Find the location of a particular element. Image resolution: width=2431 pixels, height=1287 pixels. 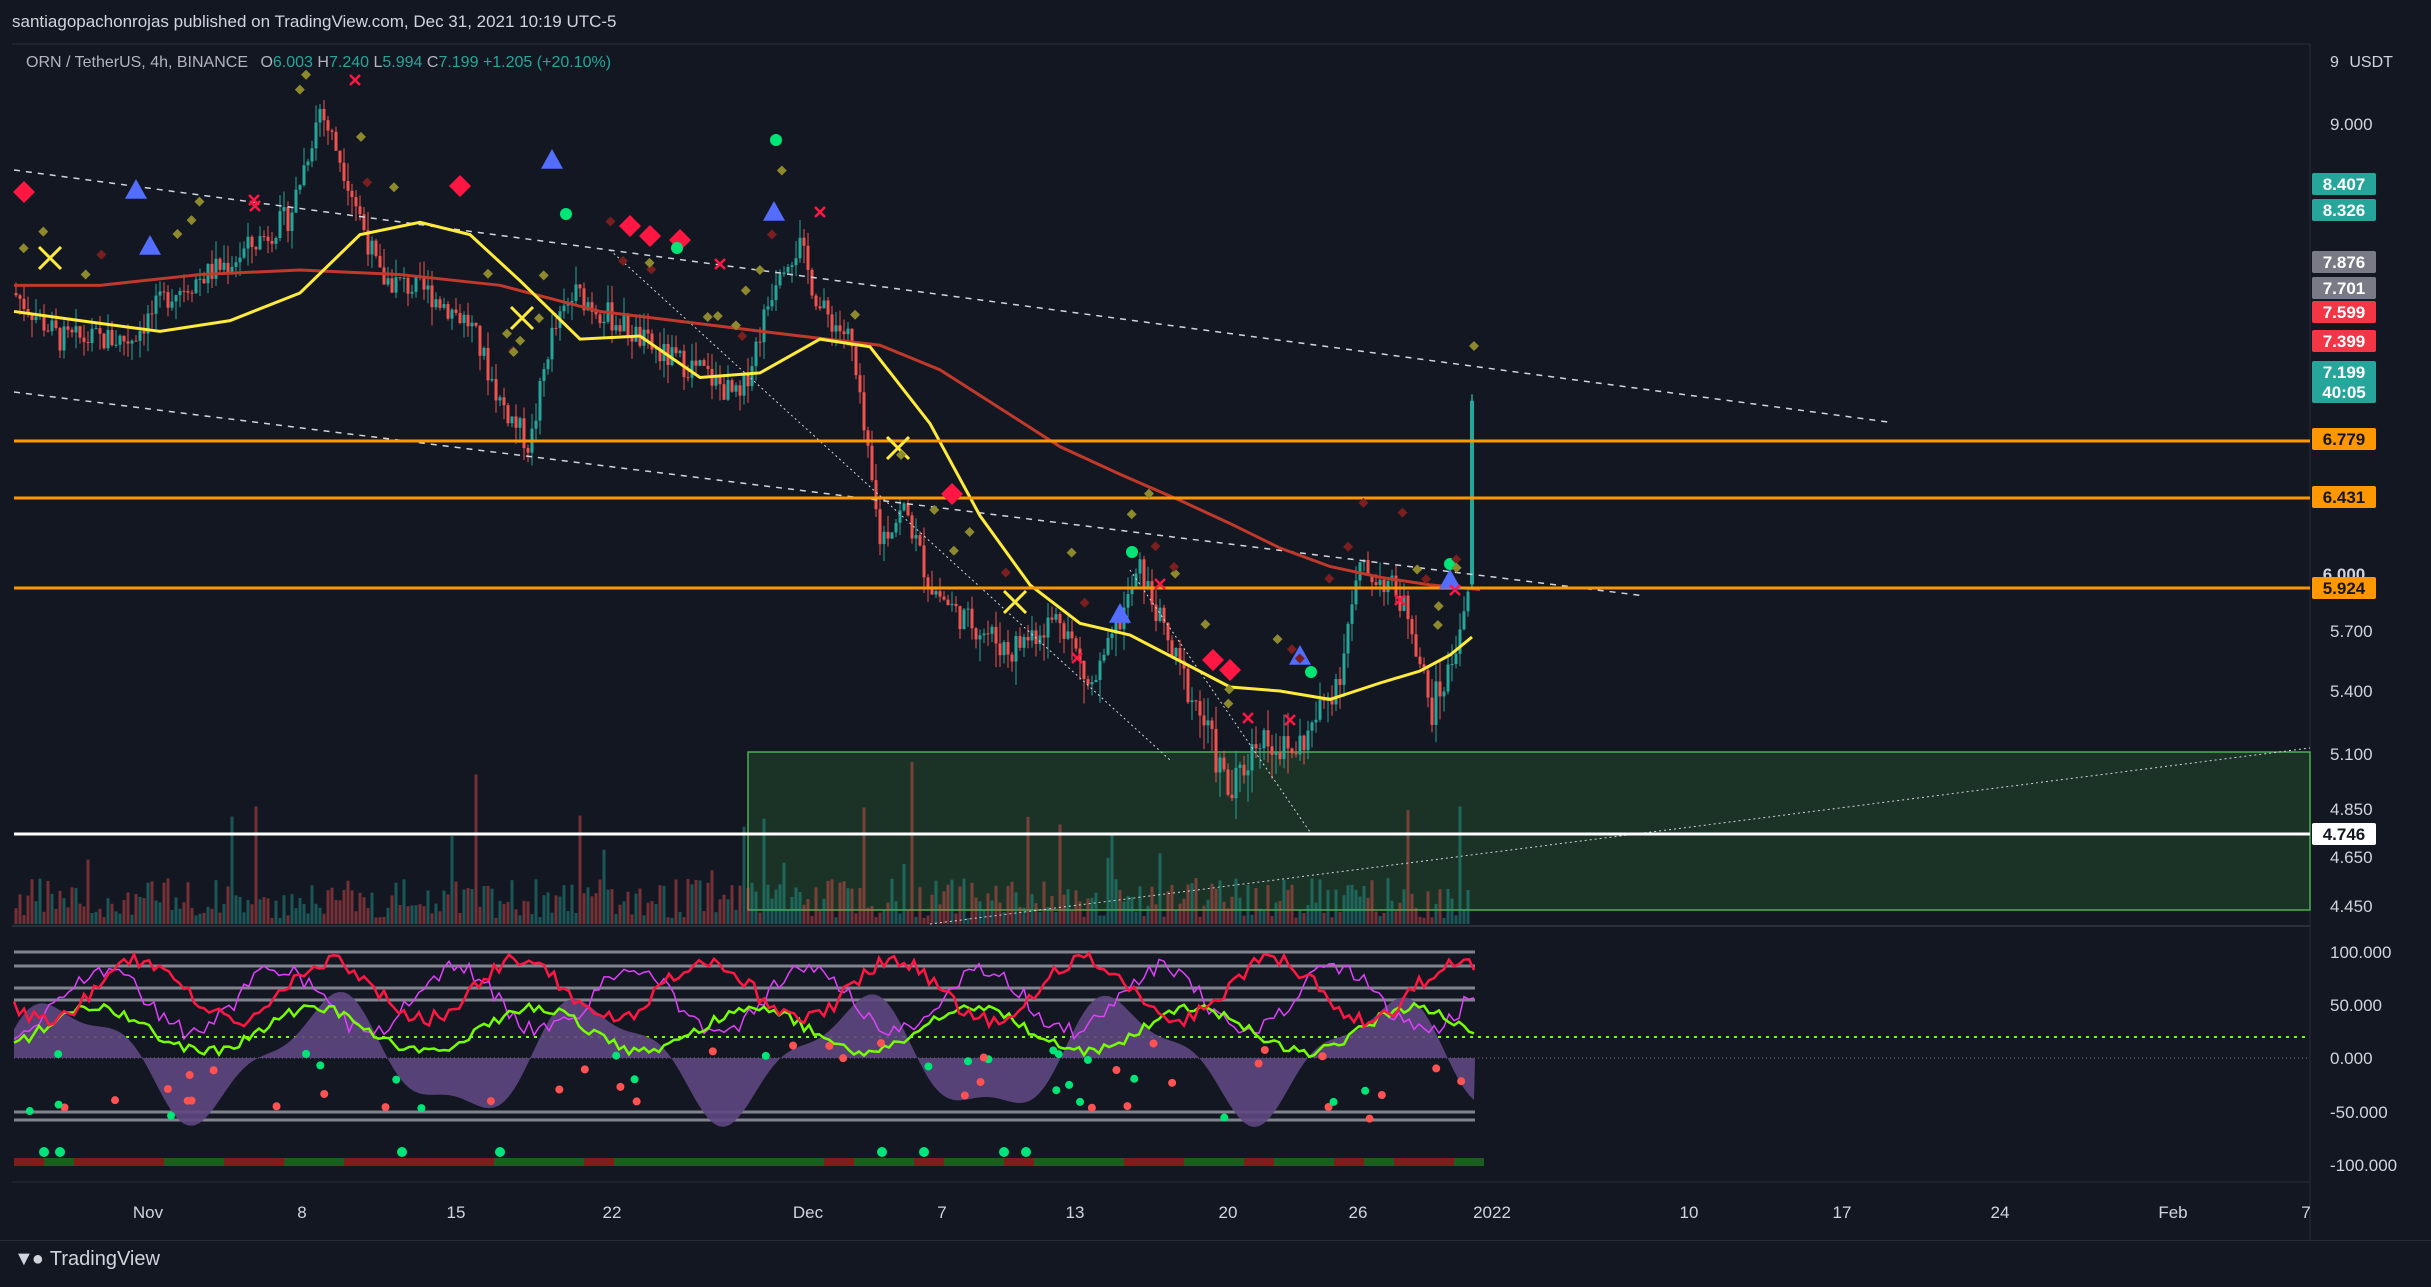

time-tick: Feb is located at coordinates (2172, 1212).